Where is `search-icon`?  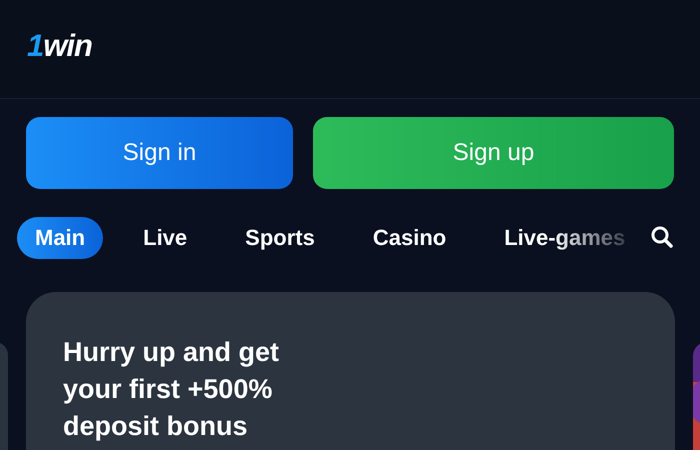 search-icon is located at coordinates (662, 237).